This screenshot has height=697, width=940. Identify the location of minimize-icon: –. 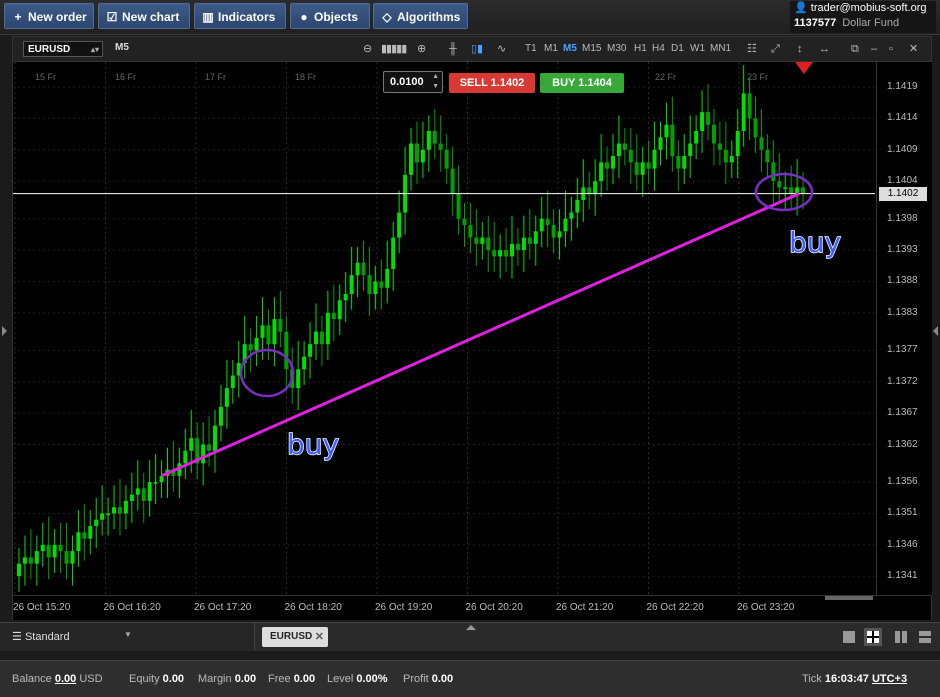
(874, 49).